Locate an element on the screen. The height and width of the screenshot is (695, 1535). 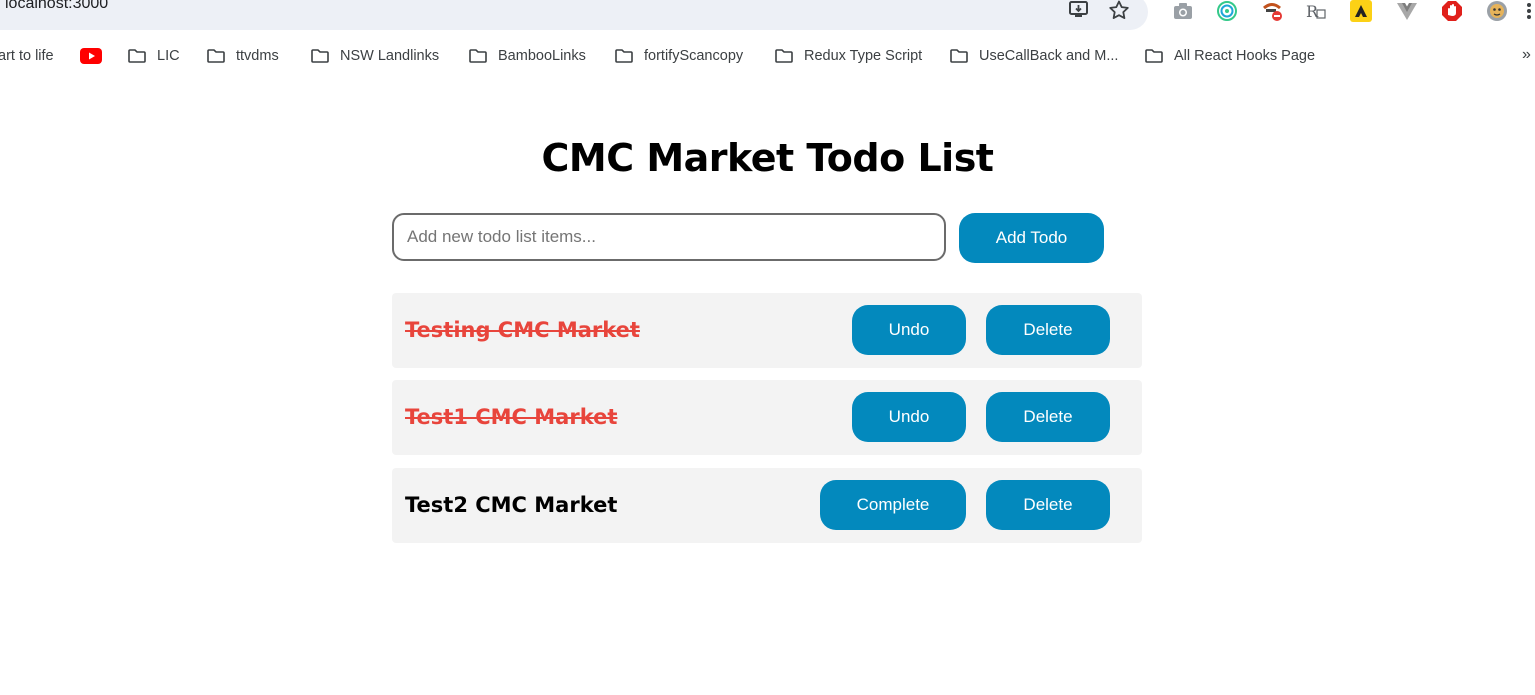
camera-extension-icon is located at coordinates (1183, 11).